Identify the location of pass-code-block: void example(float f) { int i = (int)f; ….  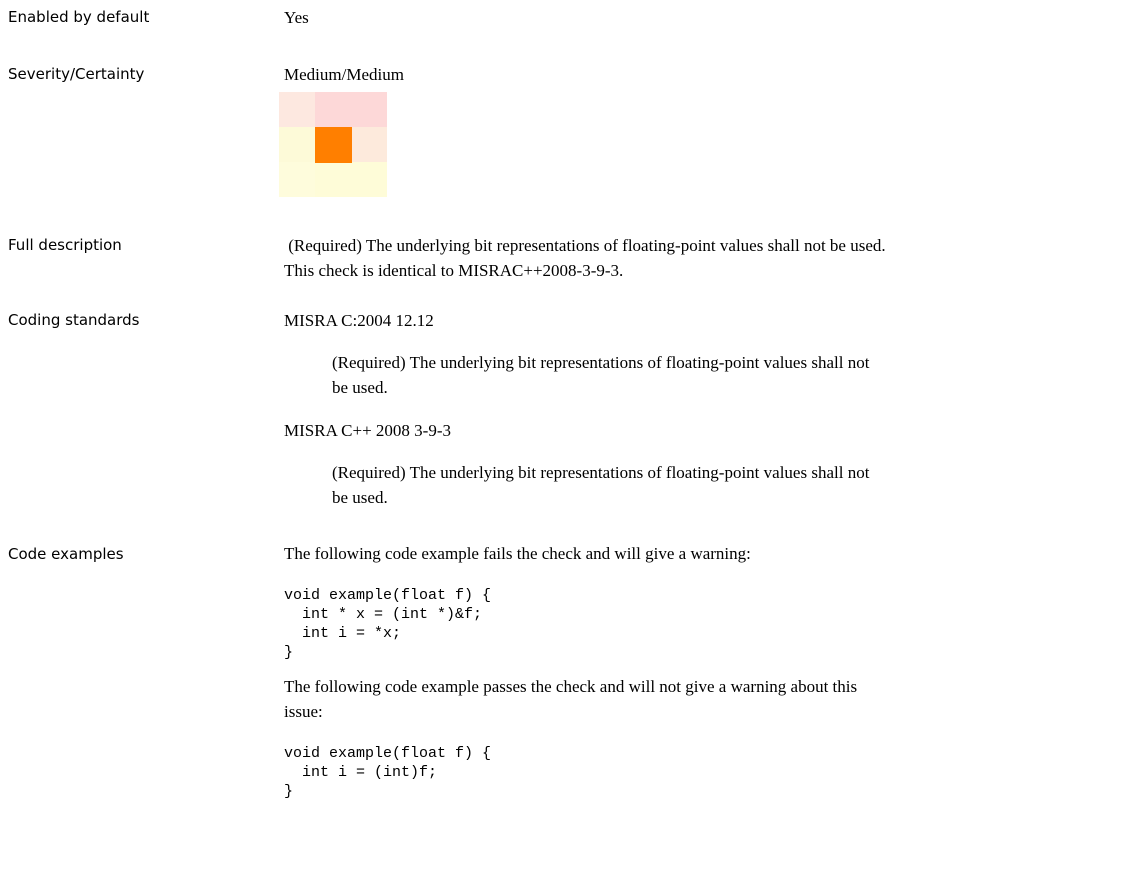
(388, 772).